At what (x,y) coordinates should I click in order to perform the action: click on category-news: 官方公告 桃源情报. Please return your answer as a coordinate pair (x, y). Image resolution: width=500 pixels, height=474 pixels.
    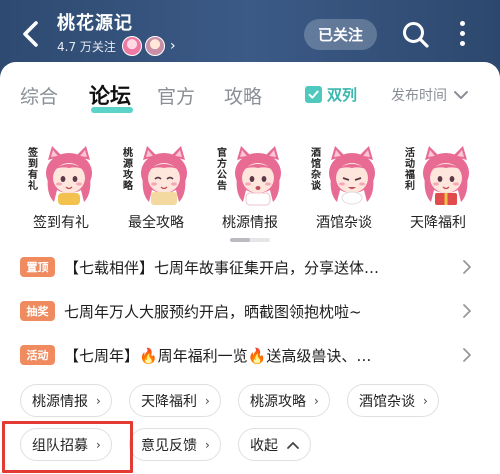
    Looking at the image, I should click on (250, 189).